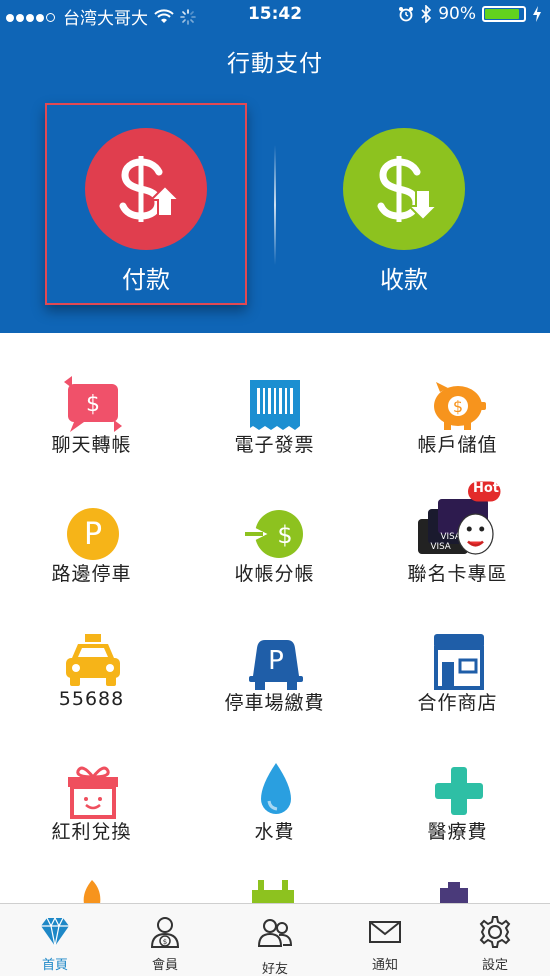  I want to click on status-right: 90%, so click(470, 14).